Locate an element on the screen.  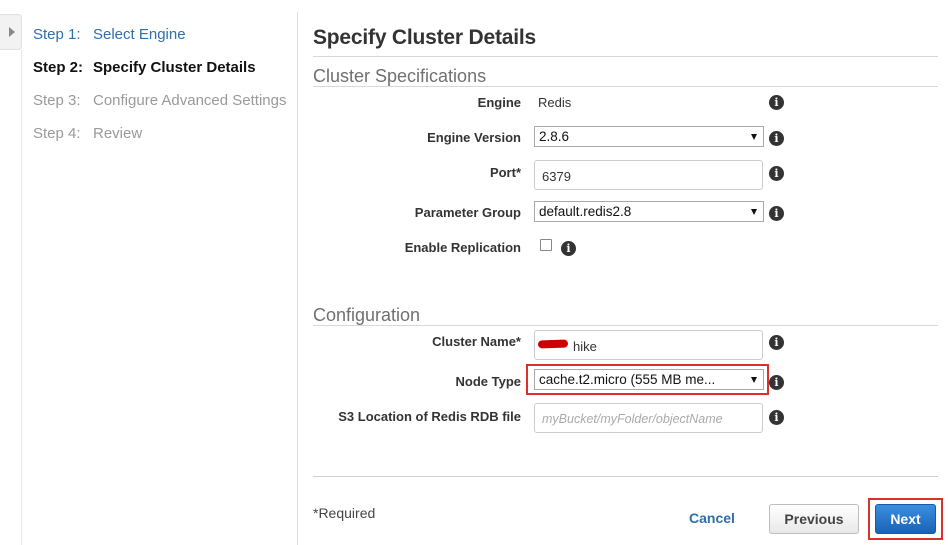
step-number: Step 2: is located at coordinates (58, 67).